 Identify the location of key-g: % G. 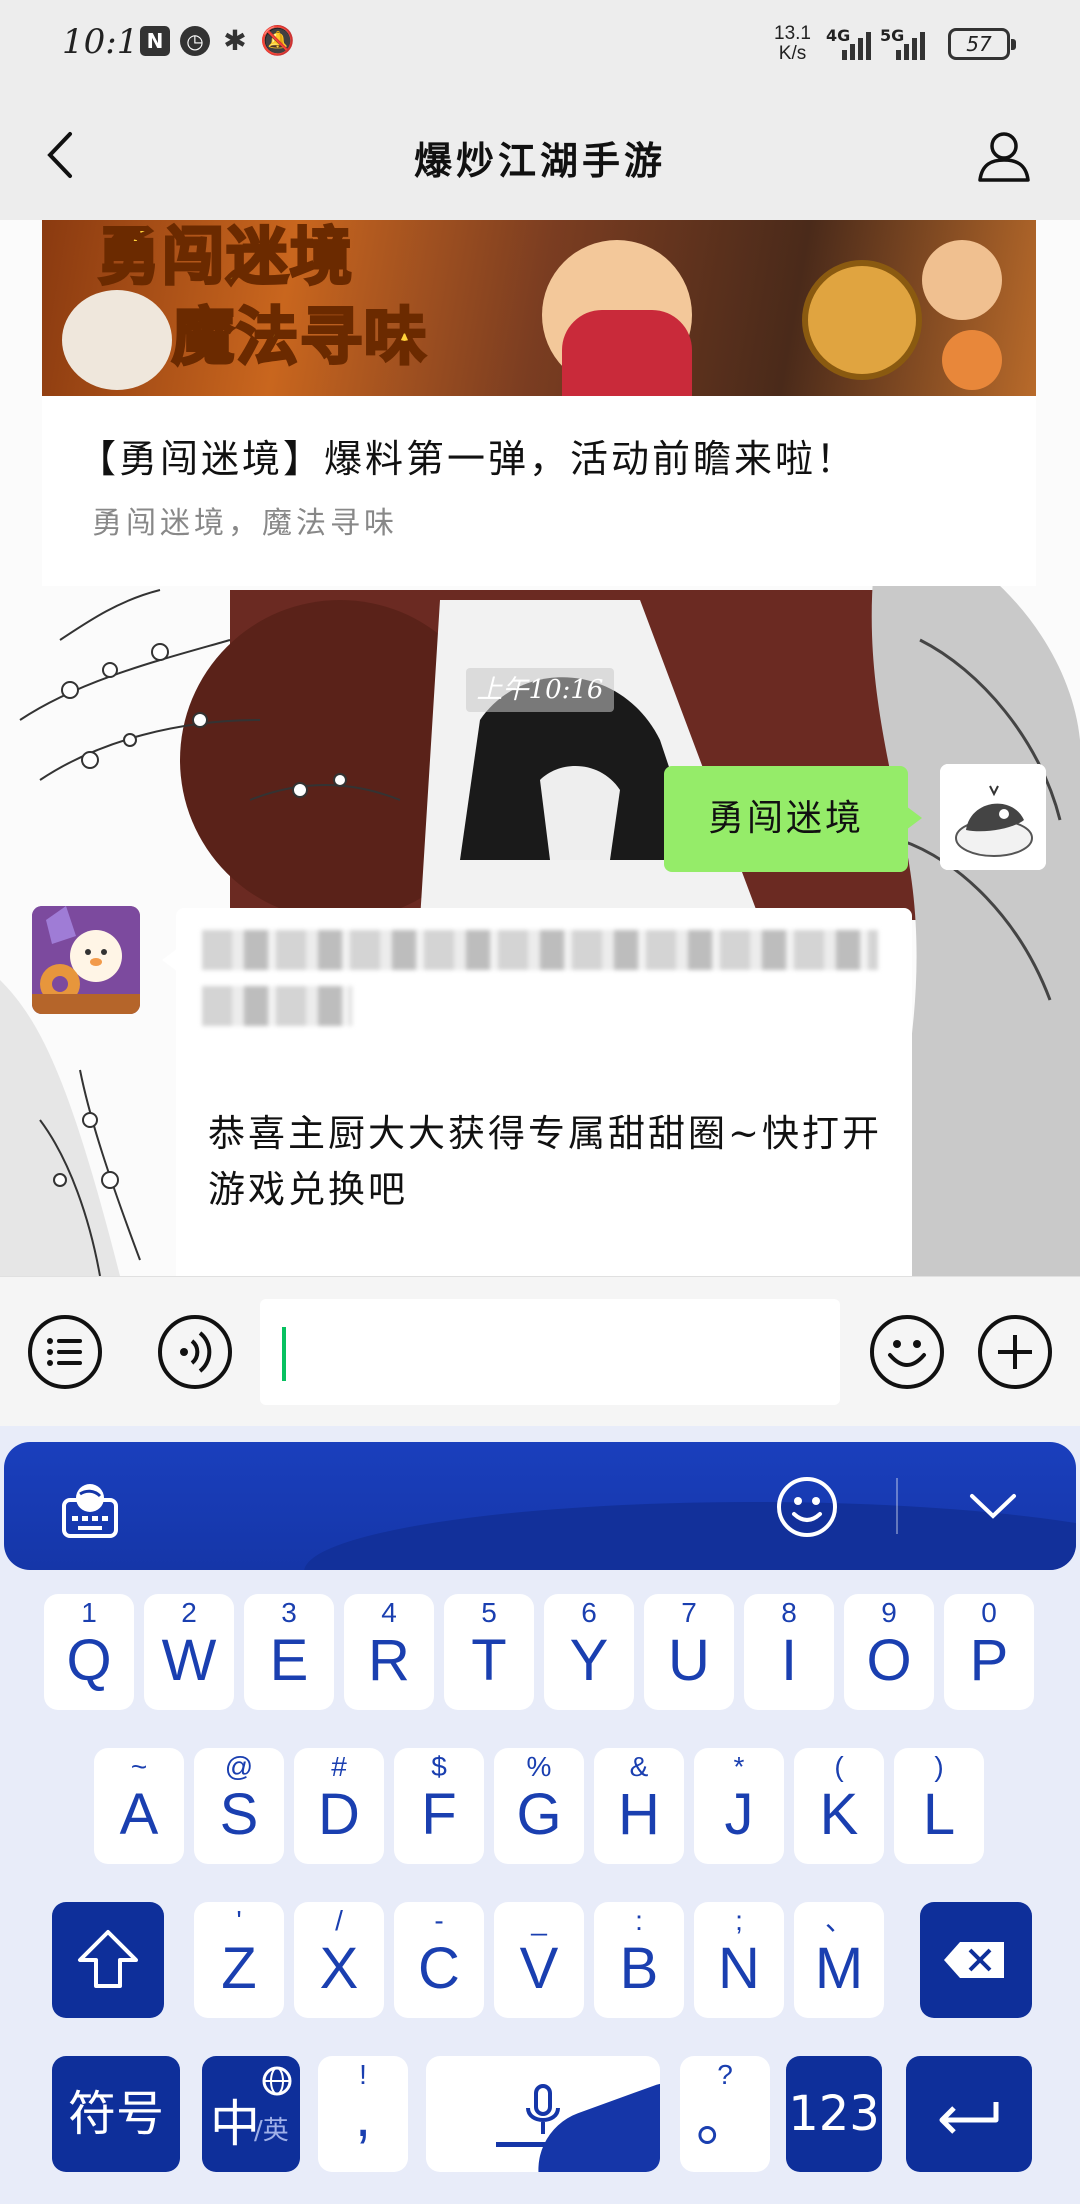
(539, 1806).